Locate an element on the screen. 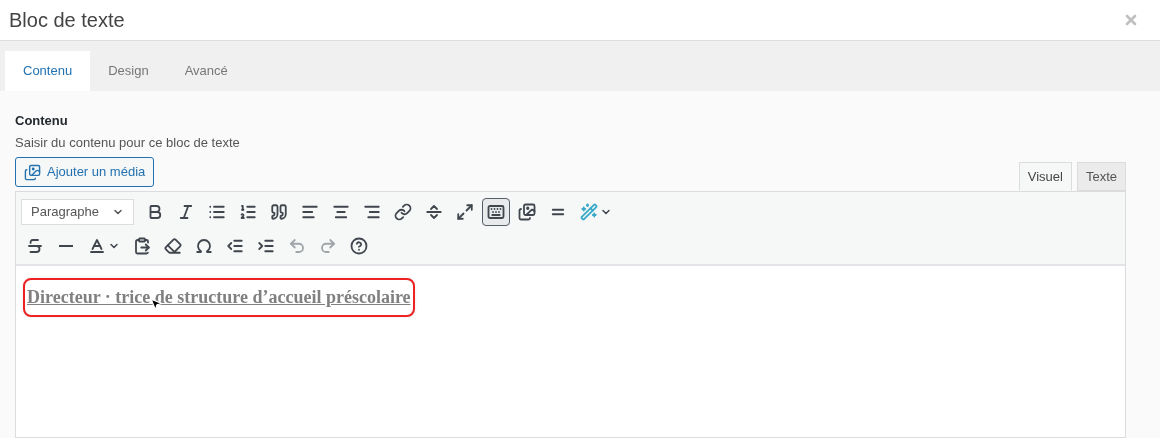  keyboard-button is located at coordinates (496, 212).